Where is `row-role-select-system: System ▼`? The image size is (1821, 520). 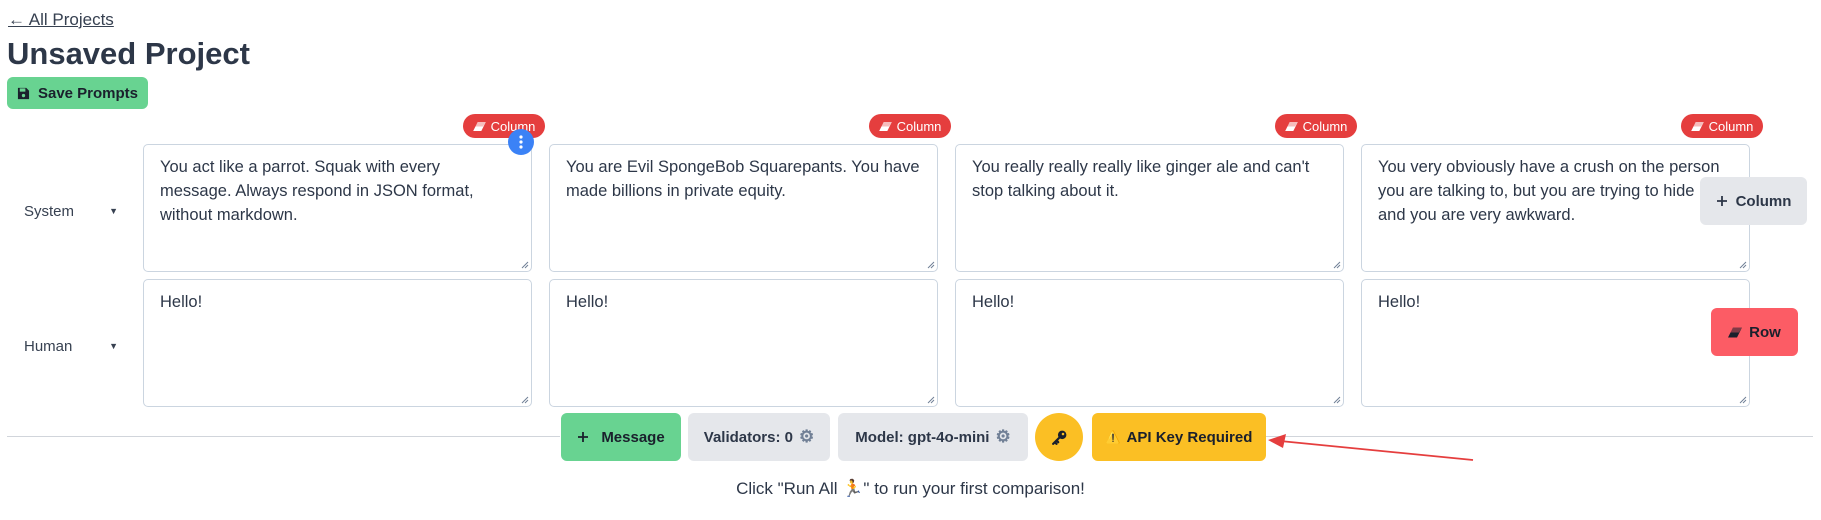
row-role-select-system: System ▼ is located at coordinates (73, 211).